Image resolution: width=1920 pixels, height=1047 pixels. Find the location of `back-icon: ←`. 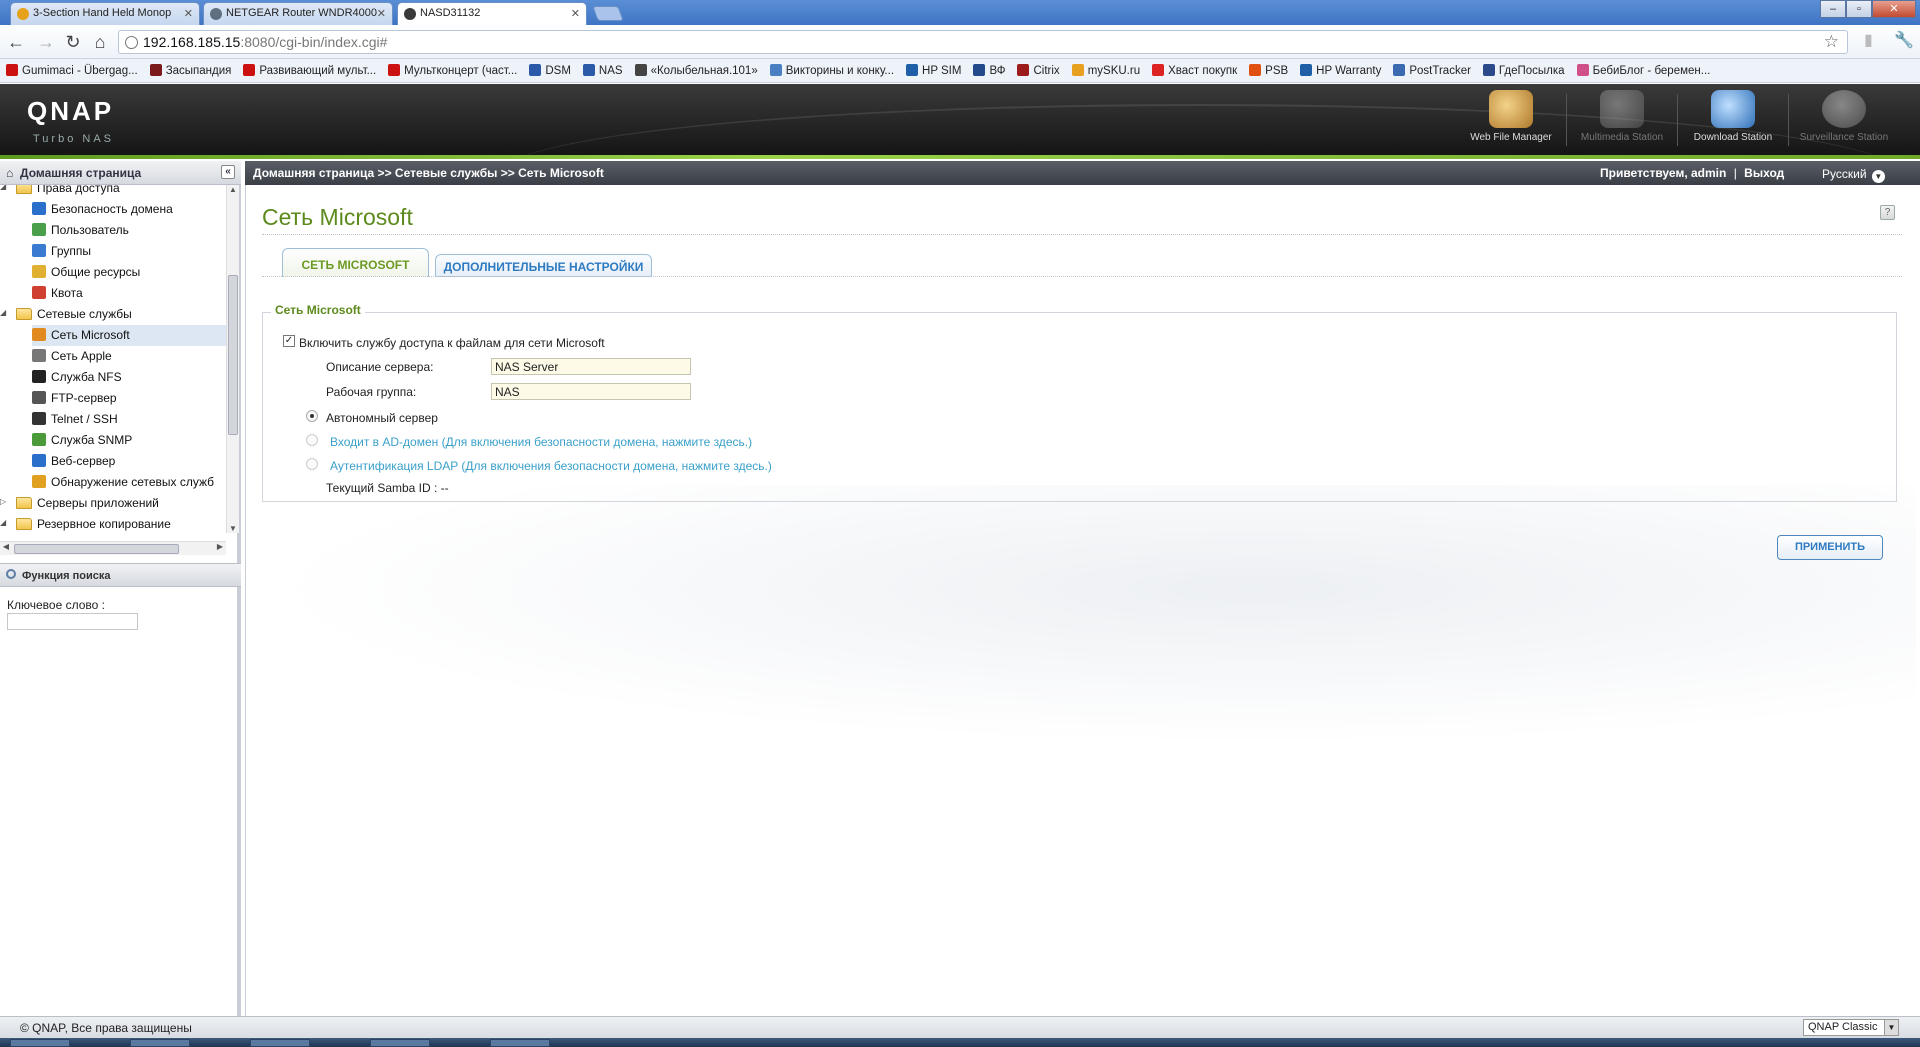

back-icon: ← is located at coordinates (16, 42).